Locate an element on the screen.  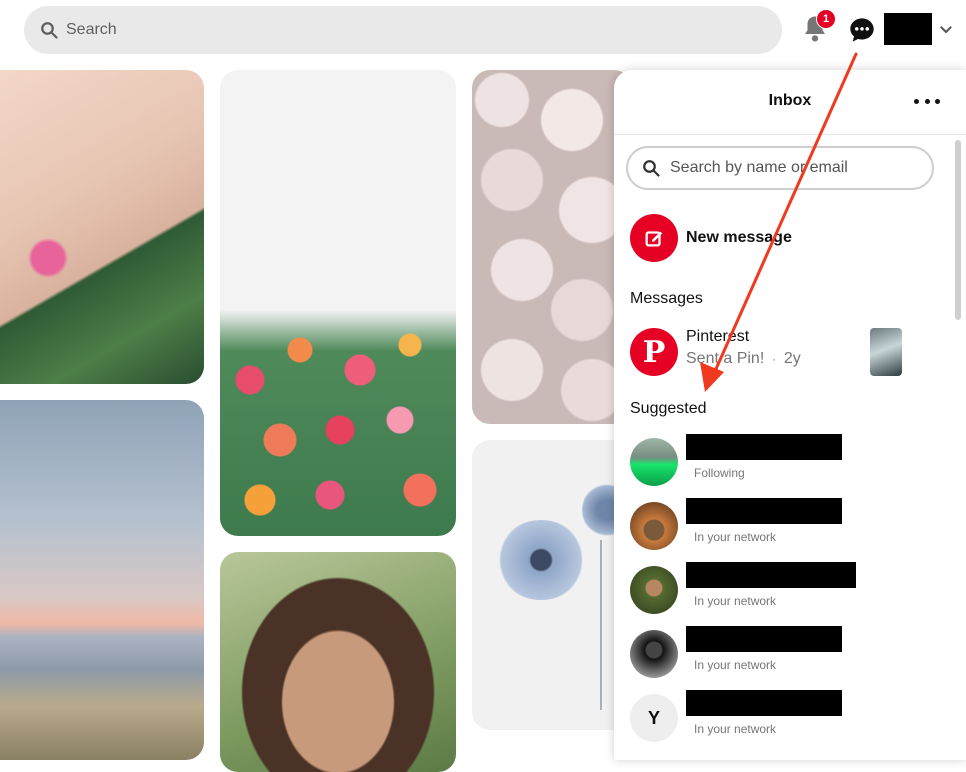
suggested-heading: Suggested is located at coordinates (668, 408).